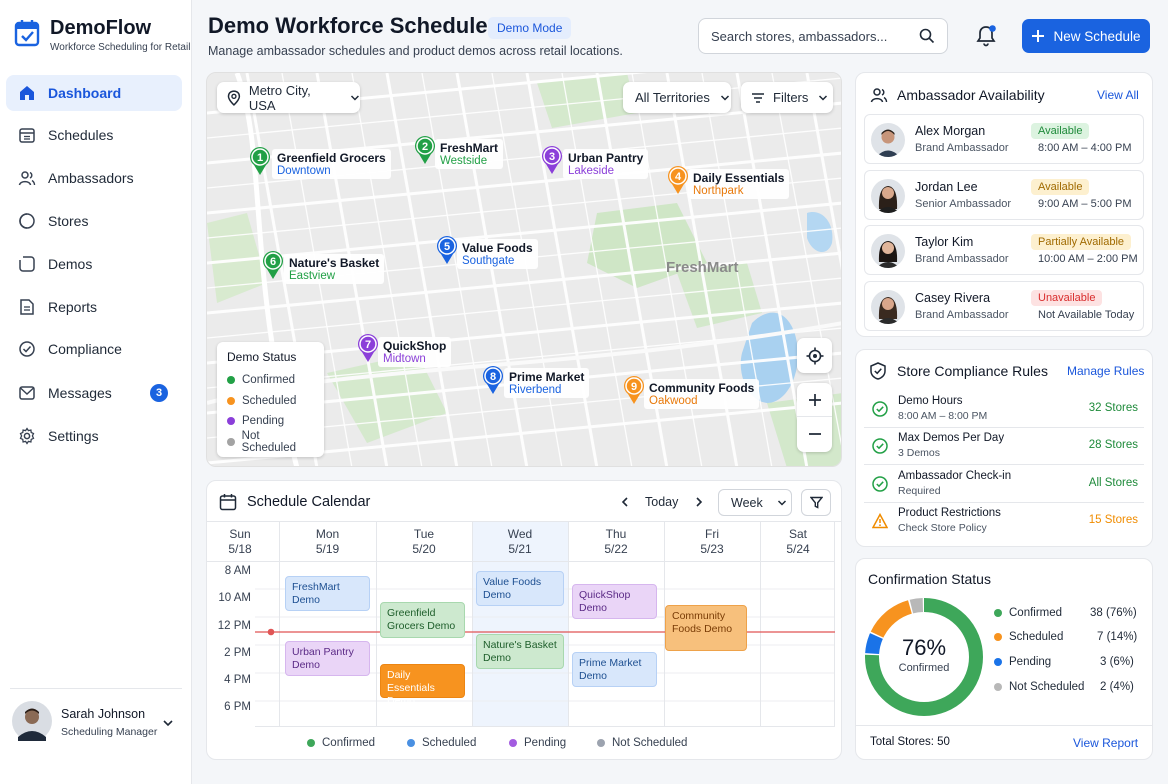 This screenshot has width=1168, height=784. I want to click on day-name: Sat, so click(797, 534).